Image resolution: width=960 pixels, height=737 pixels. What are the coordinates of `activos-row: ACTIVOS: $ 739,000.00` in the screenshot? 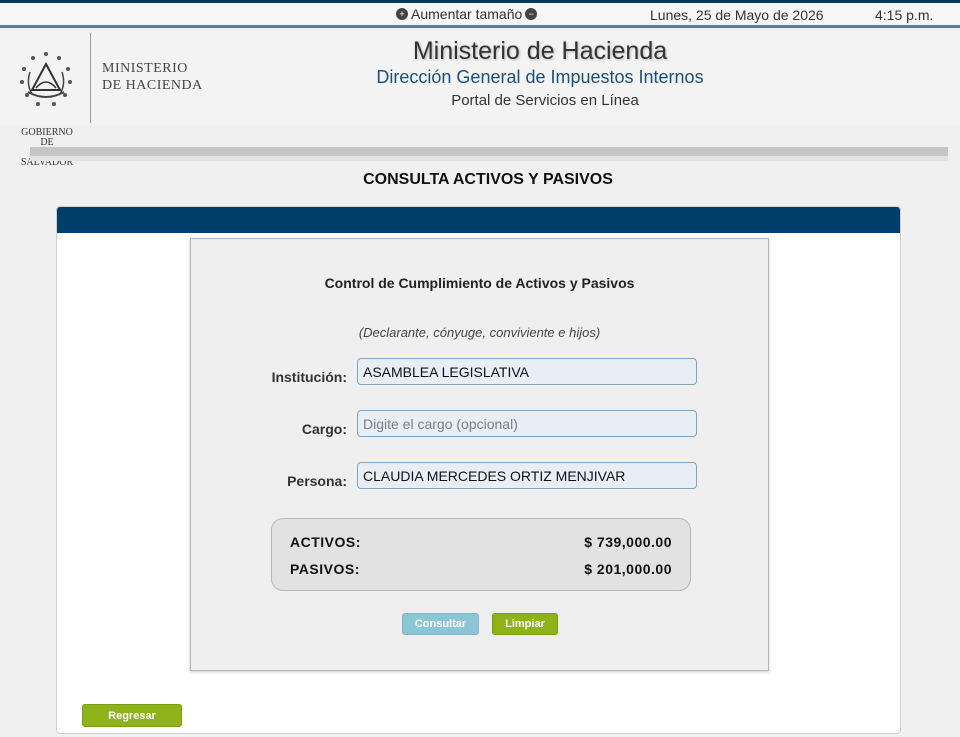 It's located at (481, 542).